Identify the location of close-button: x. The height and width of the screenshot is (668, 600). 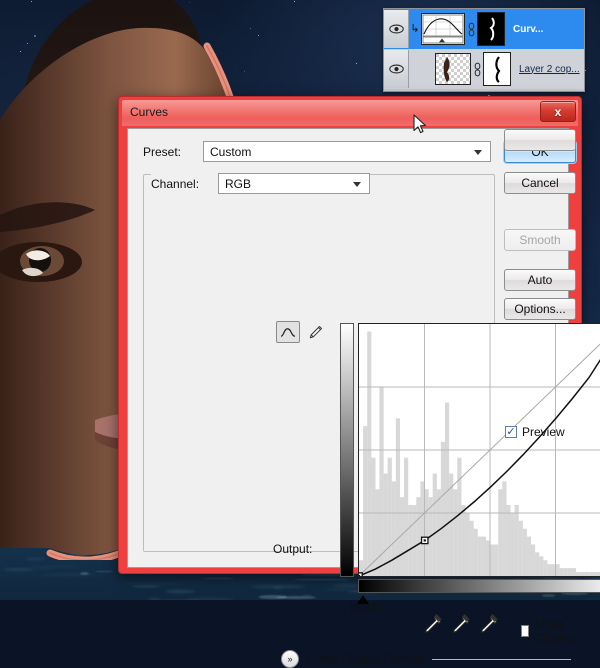
(558, 111).